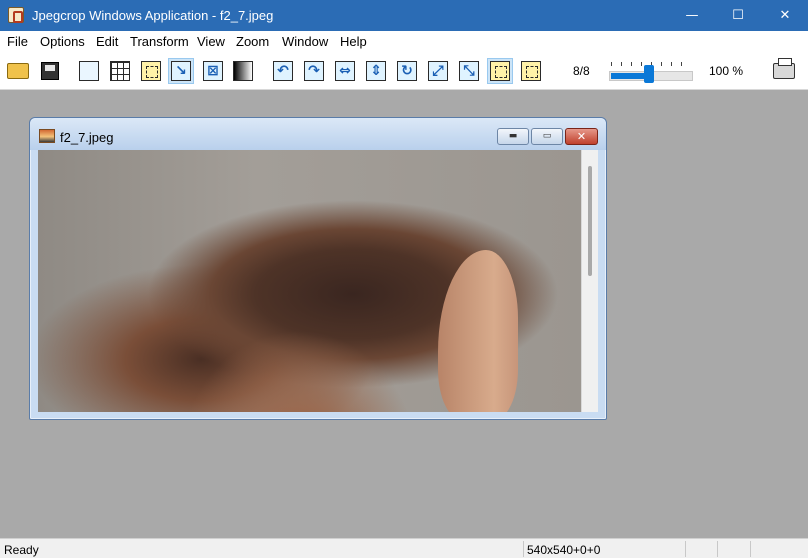 The image size is (808, 558). I want to click on crop-selection-icon, so click(151, 71).